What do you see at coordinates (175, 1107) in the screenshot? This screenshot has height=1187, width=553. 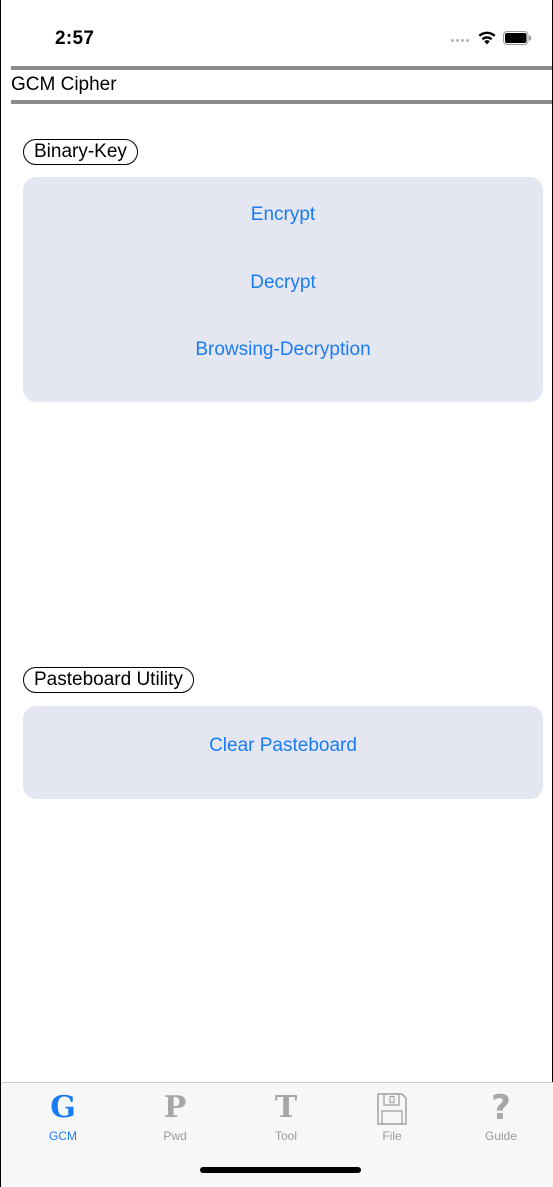 I see `letter-p-icon: P` at bounding box center [175, 1107].